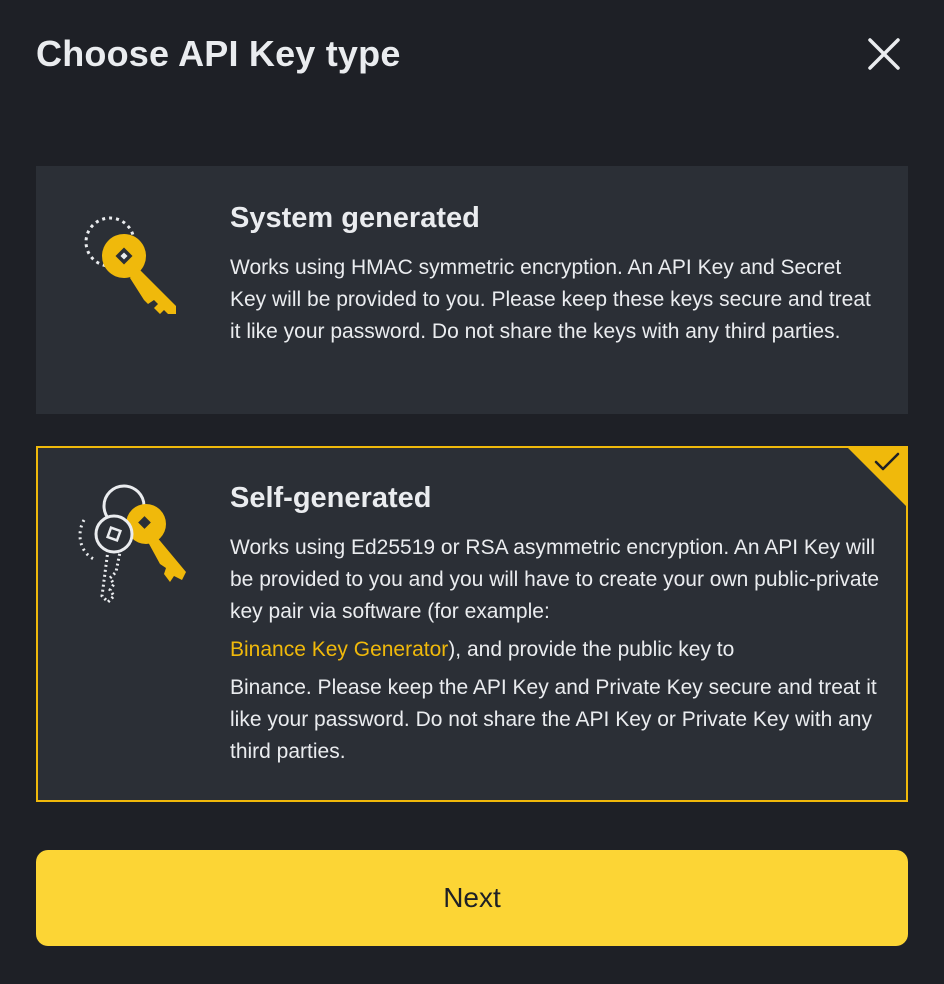 Image resolution: width=944 pixels, height=984 pixels. I want to click on close-icon, so click(884, 54).